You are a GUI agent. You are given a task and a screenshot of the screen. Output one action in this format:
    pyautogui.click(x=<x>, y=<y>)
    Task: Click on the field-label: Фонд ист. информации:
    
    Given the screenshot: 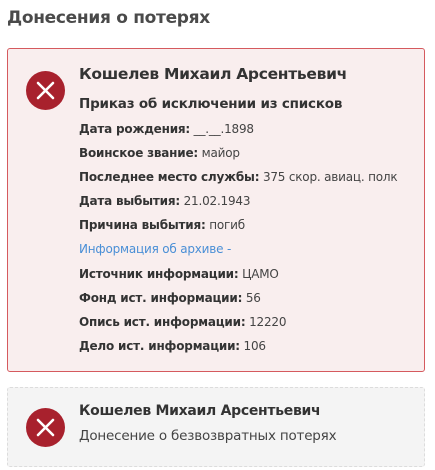 What is the action you would take?
    pyautogui.click(x=161, y=297)
    